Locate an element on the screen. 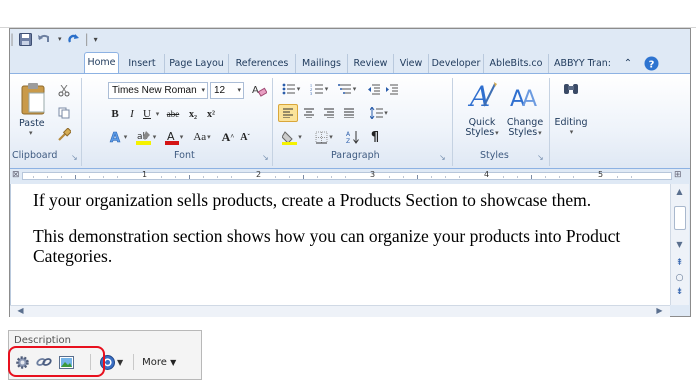 This screenshot has height=380, width=696. tab-mailings: Mailings is located at coordinates (321, 63).